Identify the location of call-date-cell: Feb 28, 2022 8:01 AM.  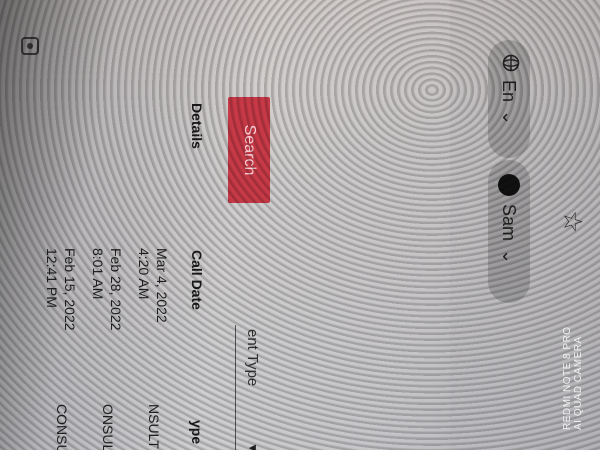
(107, 298).